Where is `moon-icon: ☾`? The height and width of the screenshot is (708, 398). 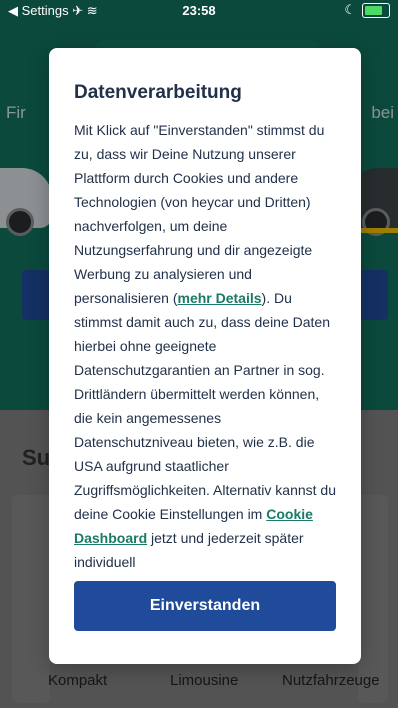 moon-icon: ☾ is located at coordinates (350, 9).